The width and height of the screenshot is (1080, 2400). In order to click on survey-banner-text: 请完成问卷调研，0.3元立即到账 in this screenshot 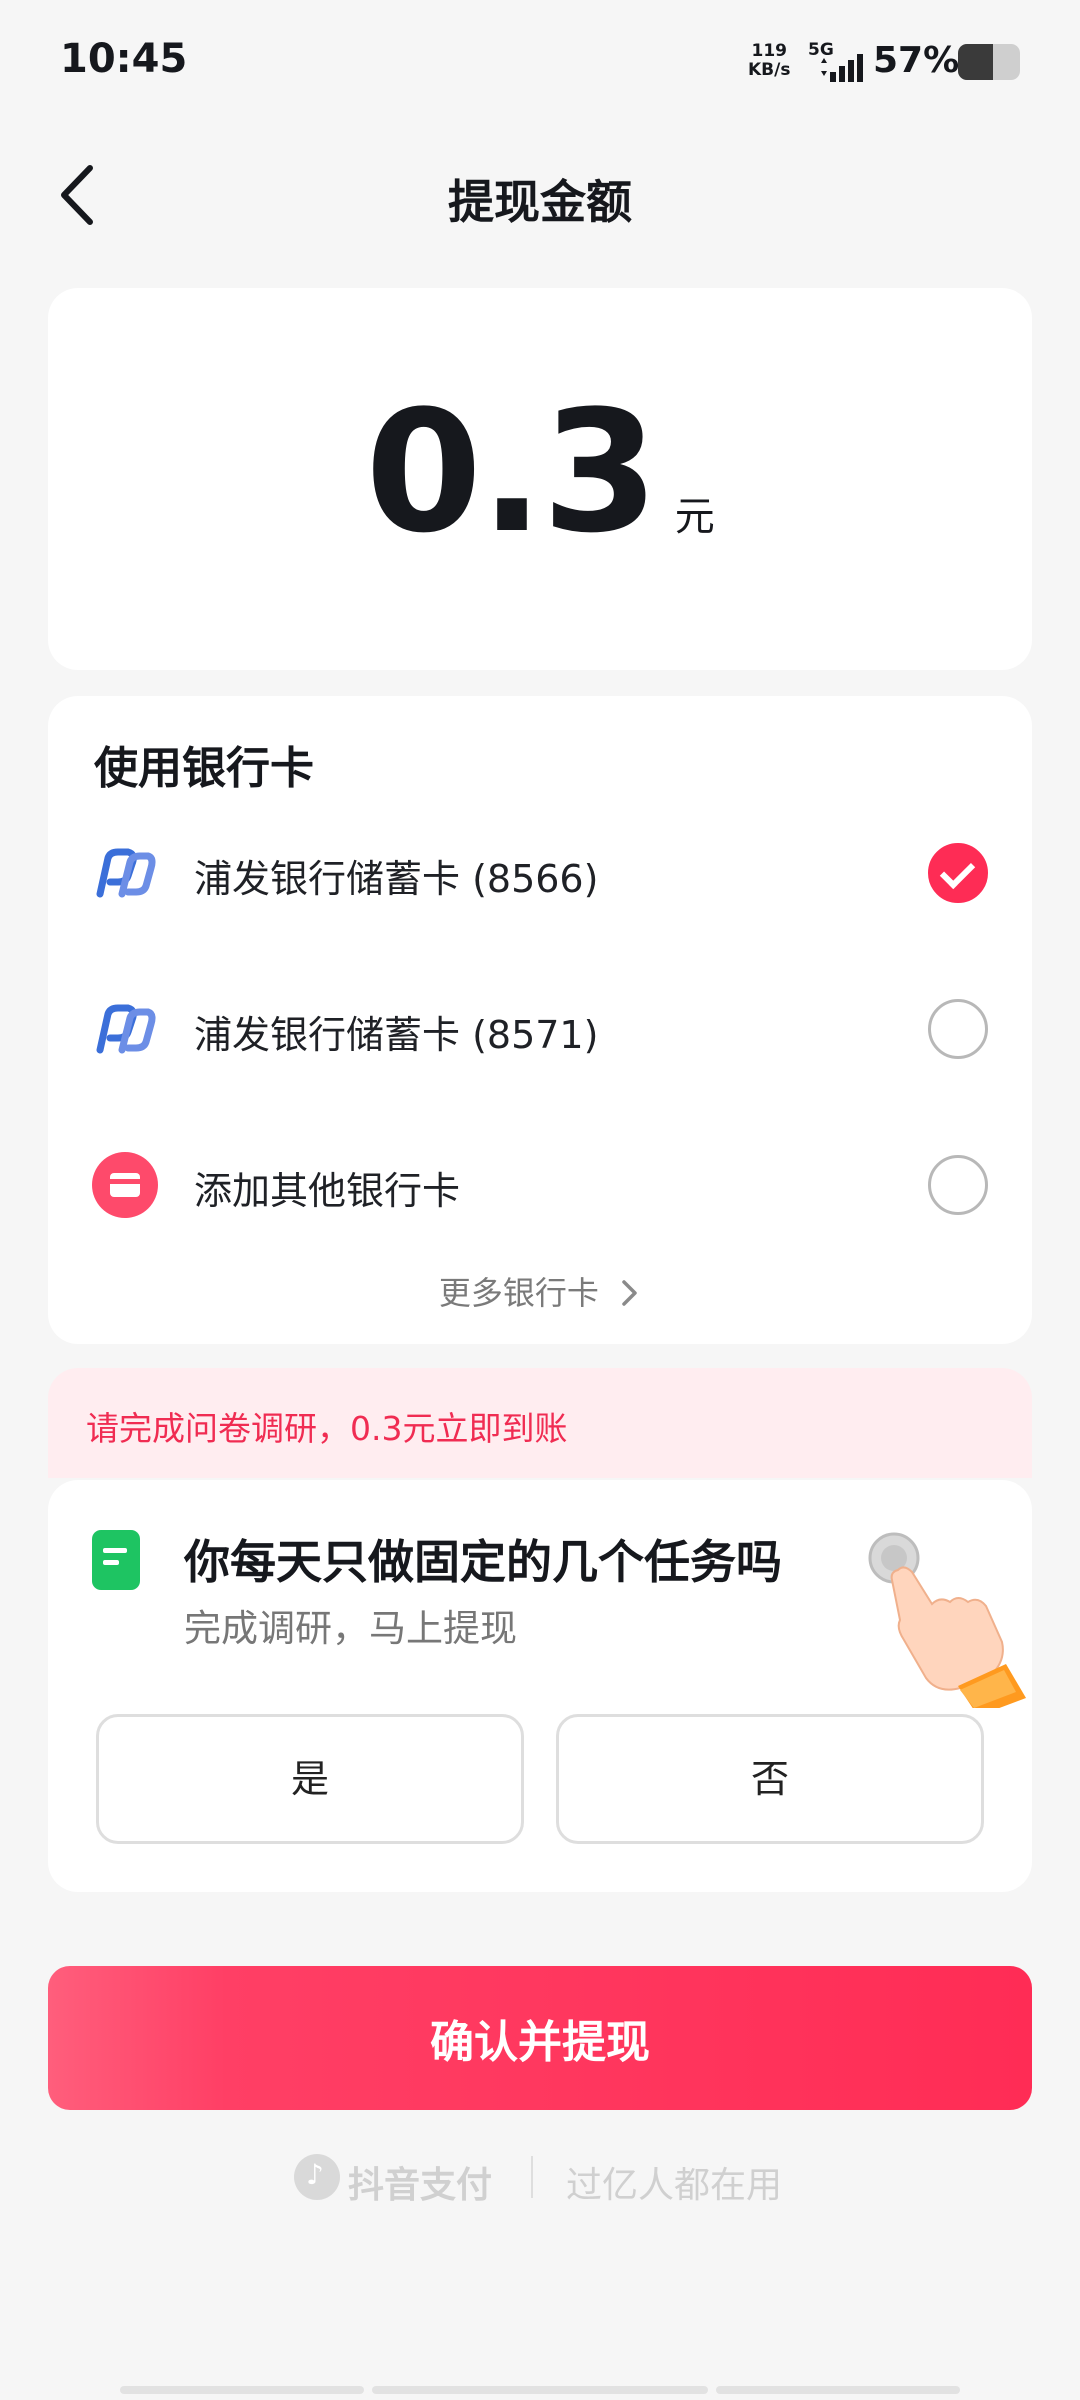, I will do `click(327, 1428)`.